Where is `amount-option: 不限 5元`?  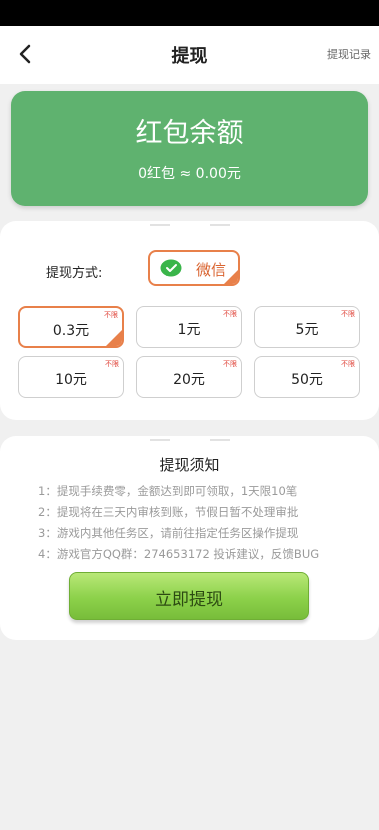 amount-option: 不限 5元 is located at coordinates (307, 327).